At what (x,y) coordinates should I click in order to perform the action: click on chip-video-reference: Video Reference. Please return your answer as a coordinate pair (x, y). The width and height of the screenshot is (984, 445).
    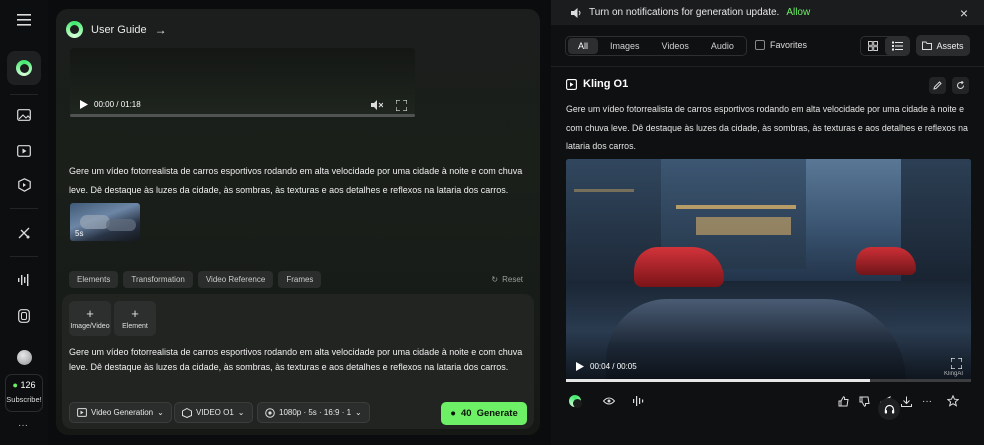
    Looking at the image, I should click on (235, 279).